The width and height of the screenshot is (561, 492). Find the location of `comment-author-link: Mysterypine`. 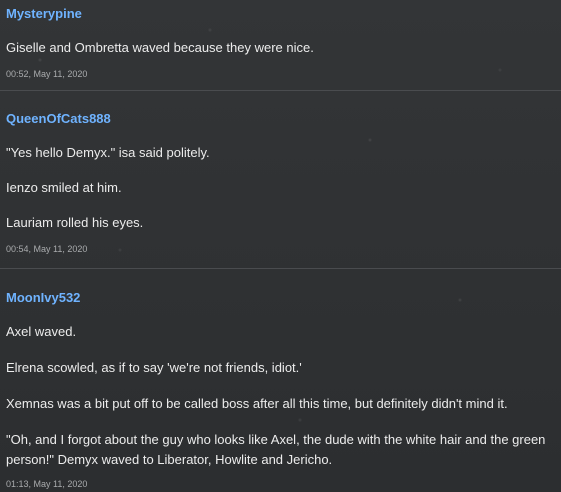

comment-author-link: Mysterypine is located at coordinates (44, 14).